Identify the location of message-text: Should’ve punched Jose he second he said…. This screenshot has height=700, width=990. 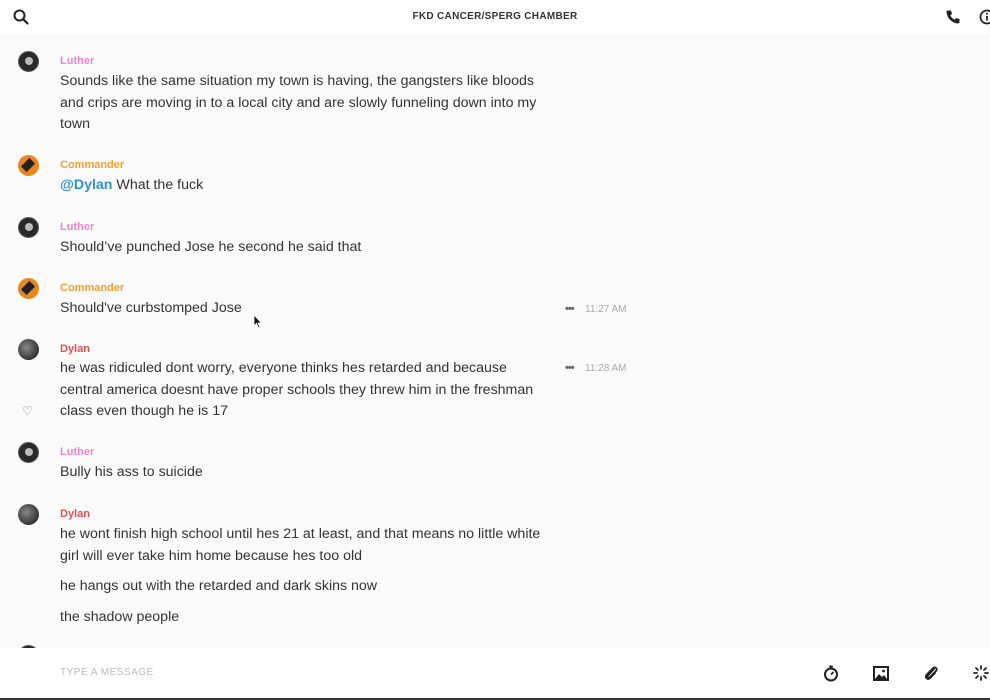
(211, 247).